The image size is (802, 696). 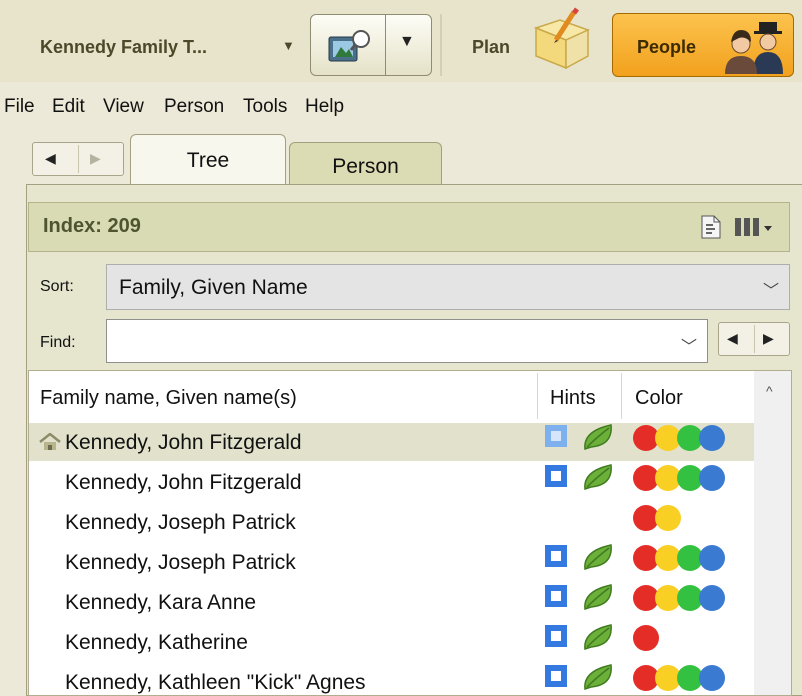 What do you see at coordinates (208, 159) in the screenshot?
I see `tab-tree: Tree` at bounding box center [208, 159].